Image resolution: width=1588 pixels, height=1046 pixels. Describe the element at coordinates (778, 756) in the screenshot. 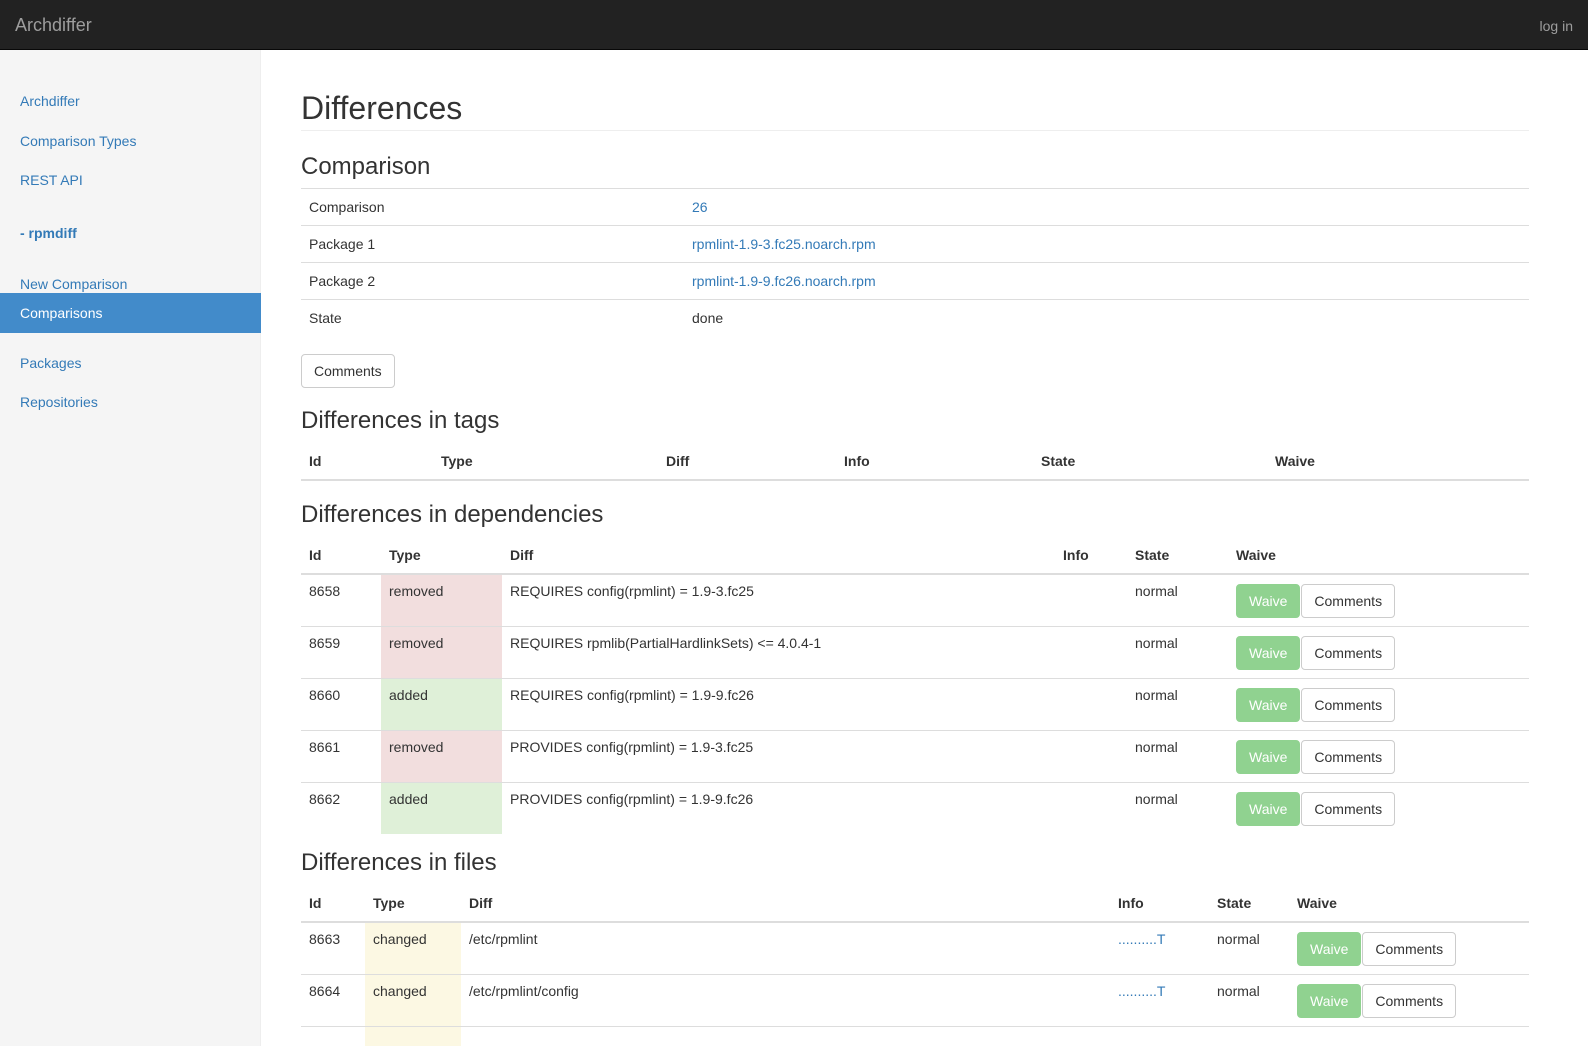

I see `row-diff: PROVIDES config(rpmlint) = 1.9-3.fc25` at that location.